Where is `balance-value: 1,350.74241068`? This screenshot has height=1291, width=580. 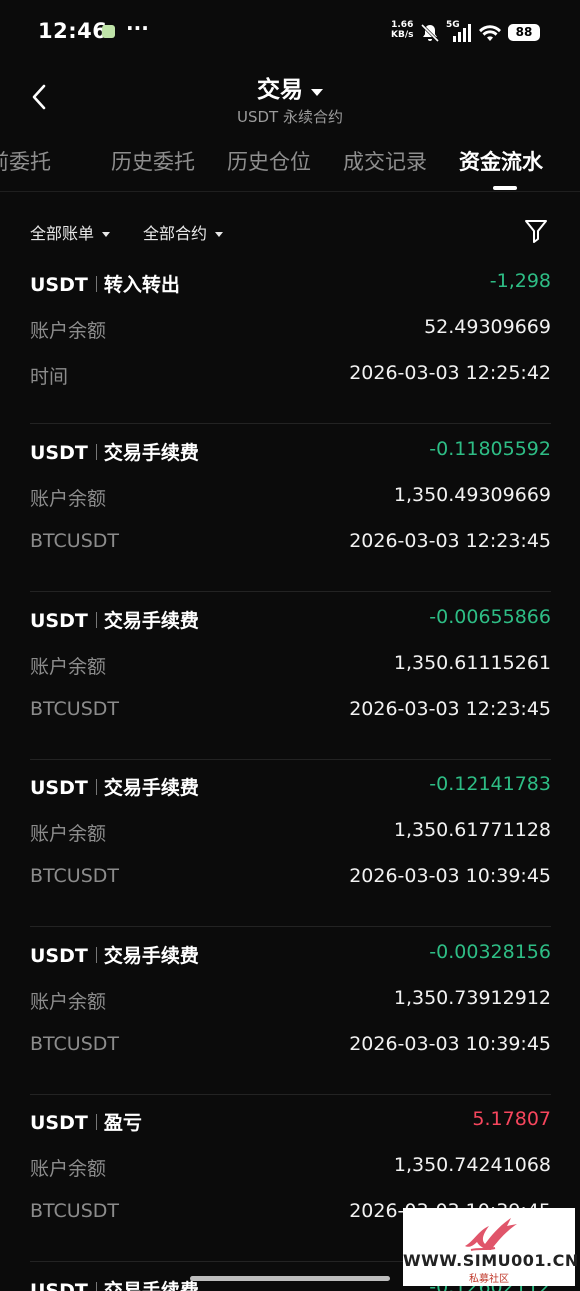
balance-value: 1,350.74241068 is located at coordinates (472, 1165).